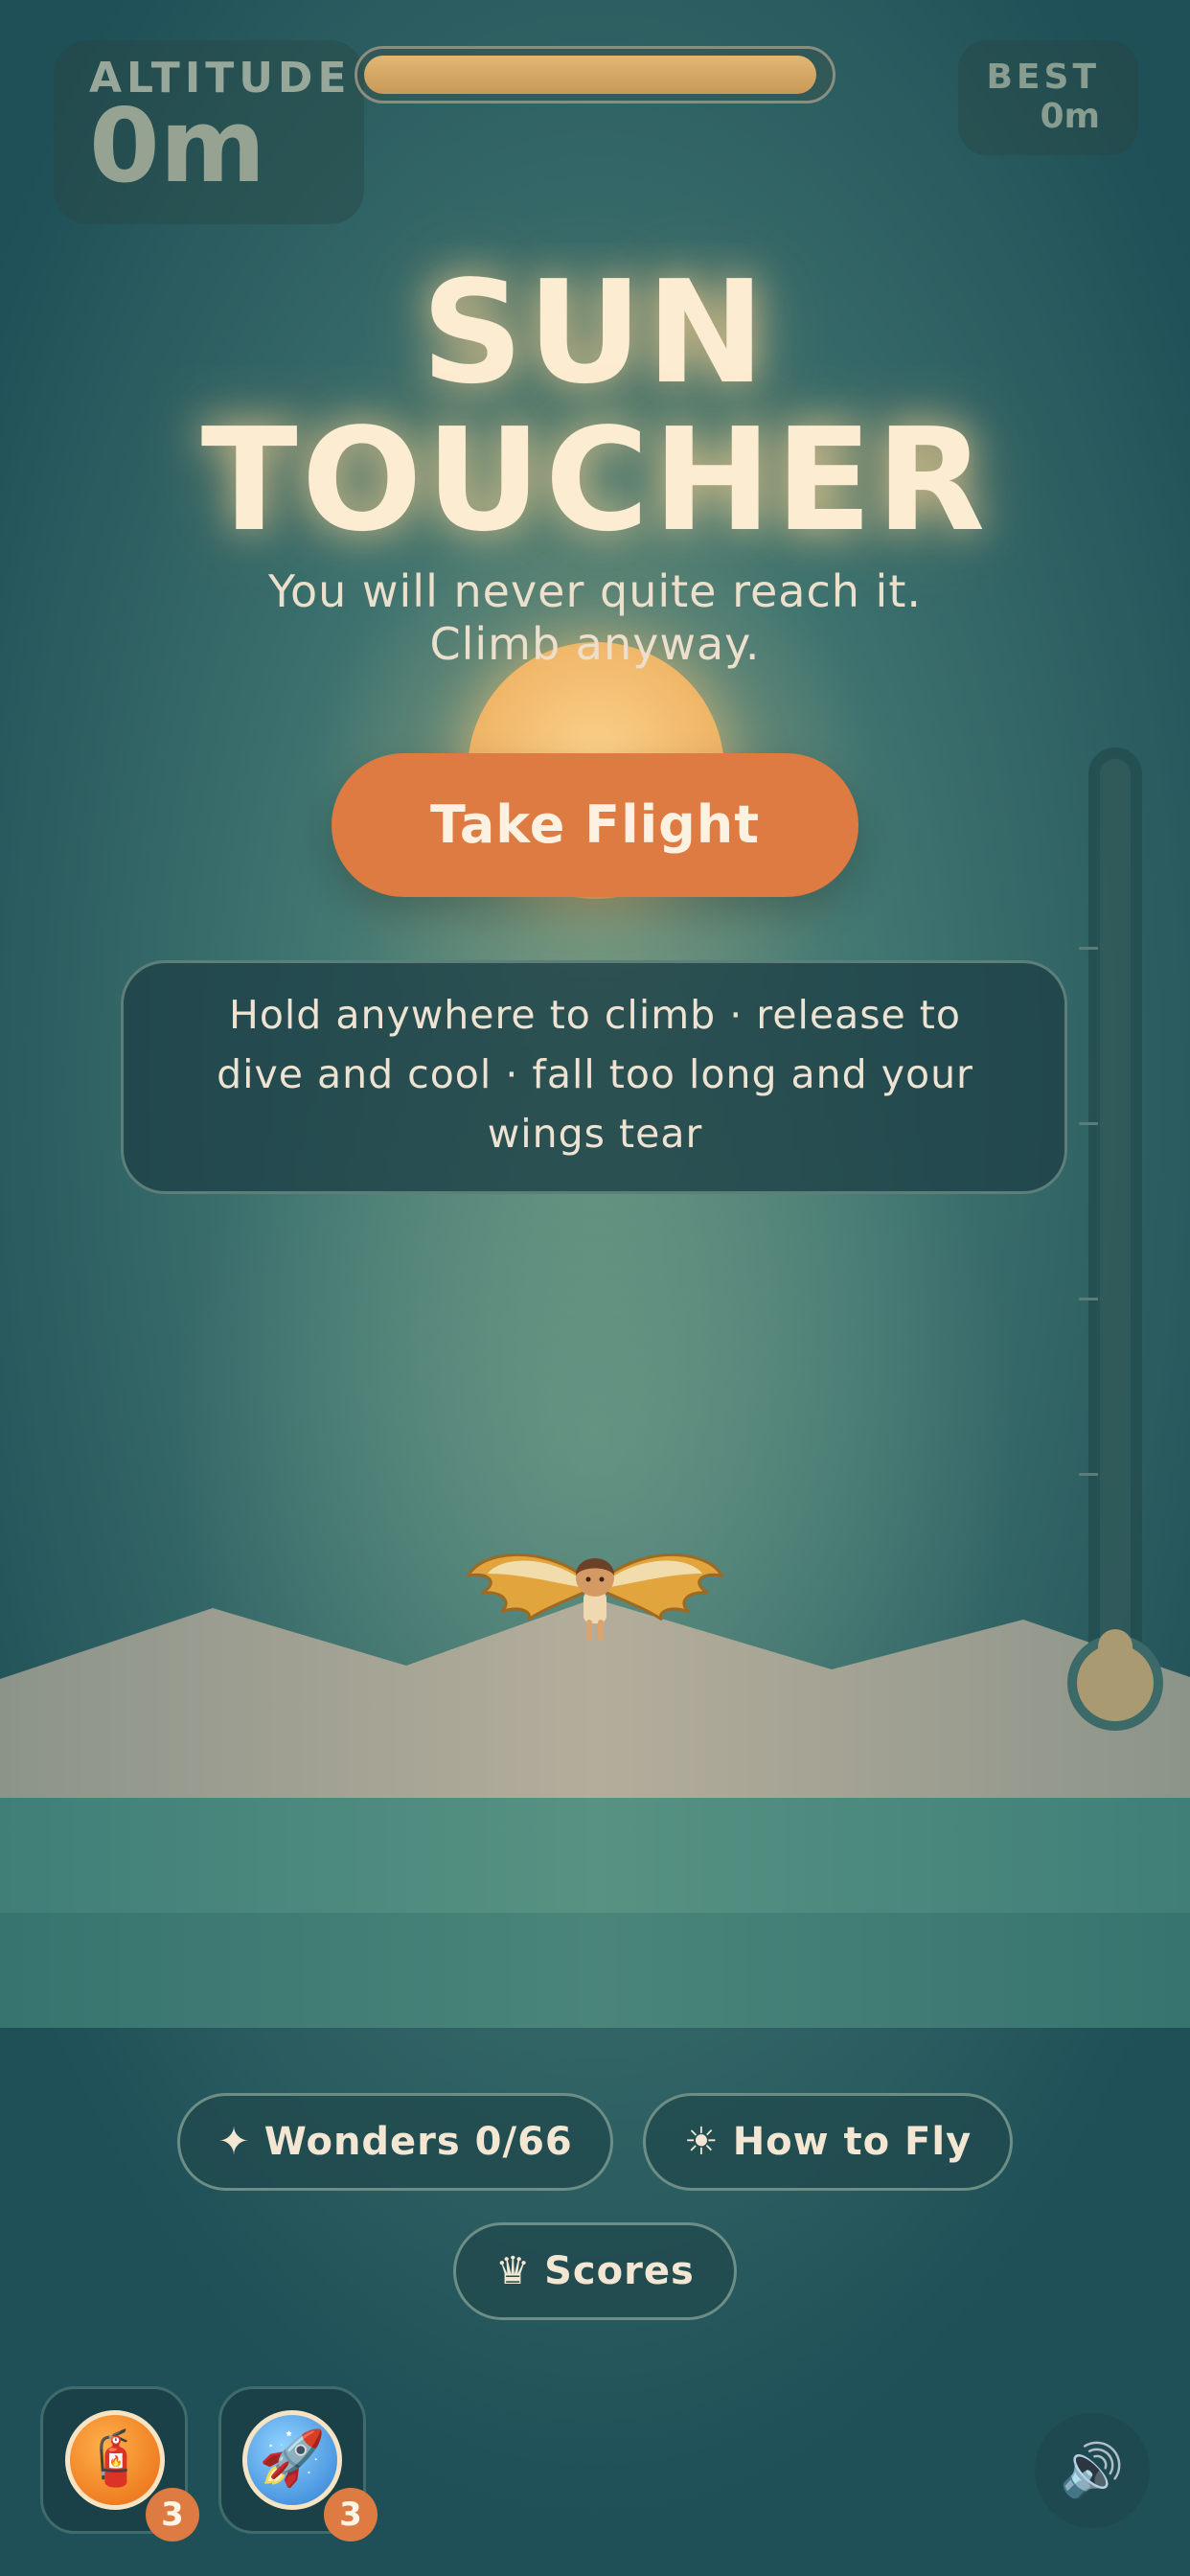  Describe the element at coordinates (115, 2458) in the screenshot. I see `fire-extinguisher-glyph: 🧯` at that location.